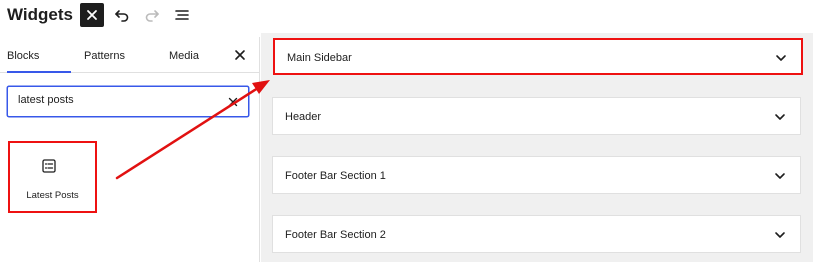  What do you see at coordinates (104, 55) in the screenshot?
I see `tab-patterns: Patterns` at bounding box center [104, 55].